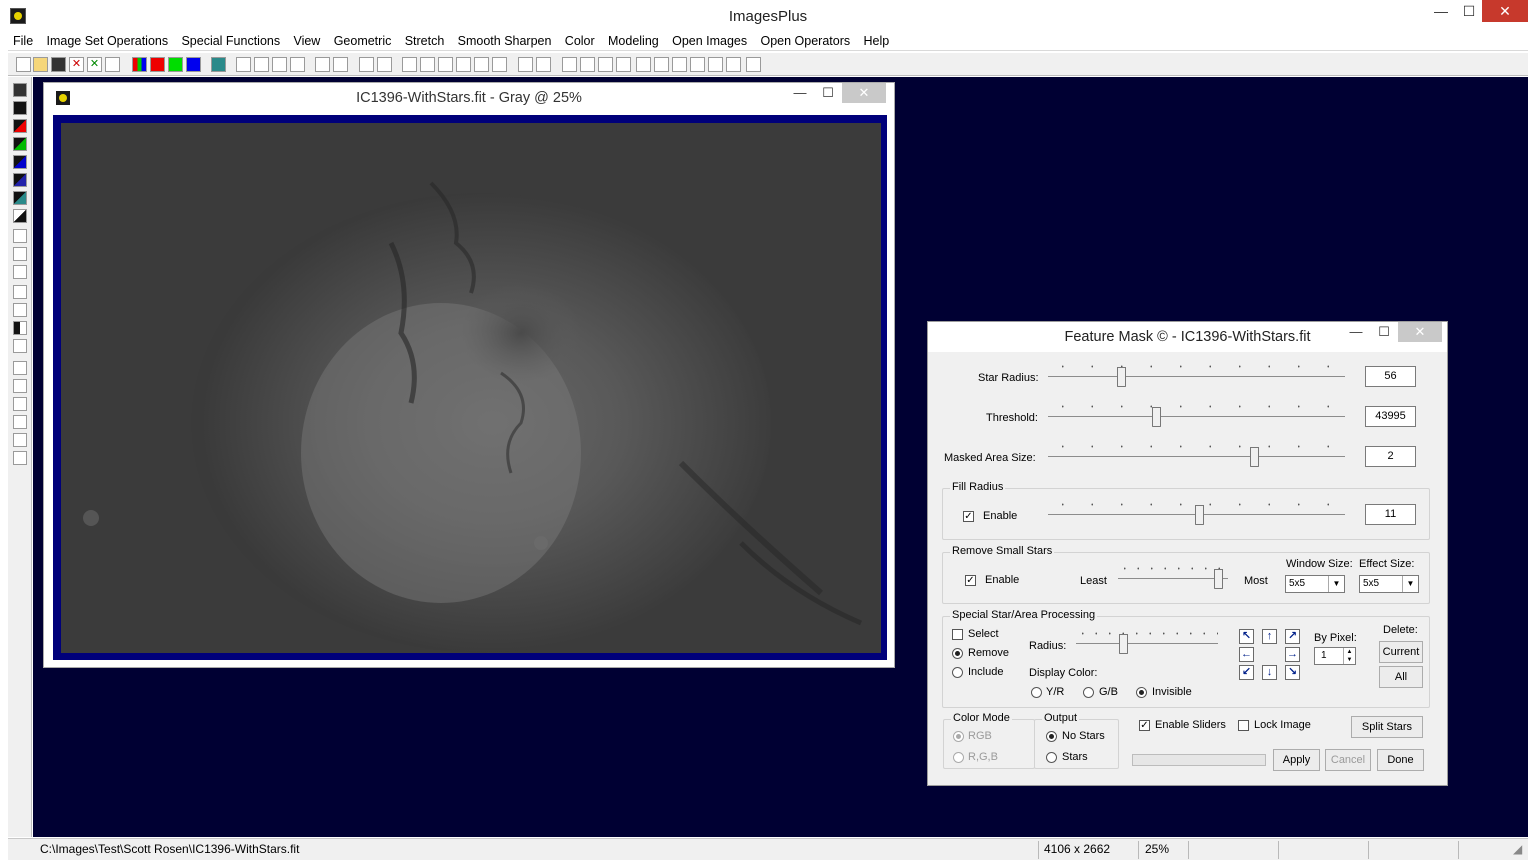  What do you see at coordinates (970, 580) in the screenshot?
I see `remove-small-enable-checkbox: ✓` at bounding box center [970, 580].